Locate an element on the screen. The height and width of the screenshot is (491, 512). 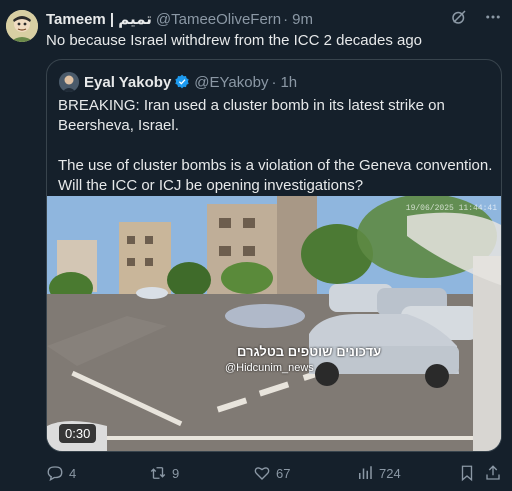
reply-icon is located at coordinates (55, 474).